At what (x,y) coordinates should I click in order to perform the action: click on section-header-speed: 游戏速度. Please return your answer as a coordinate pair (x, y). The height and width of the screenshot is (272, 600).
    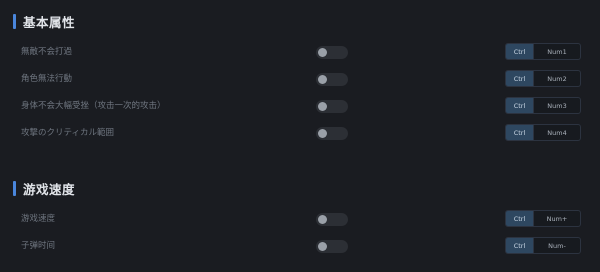
    Looking at the image, I should click on (44, 188).